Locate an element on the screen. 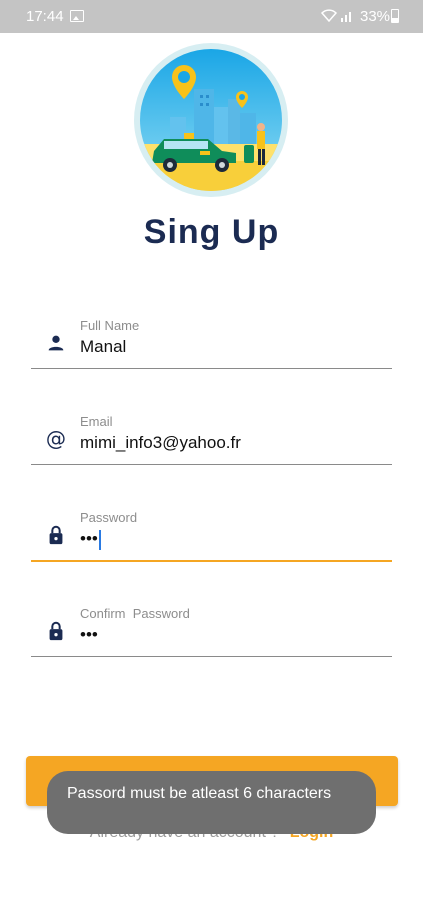  signal-icon is located at coordinates (346, 17).